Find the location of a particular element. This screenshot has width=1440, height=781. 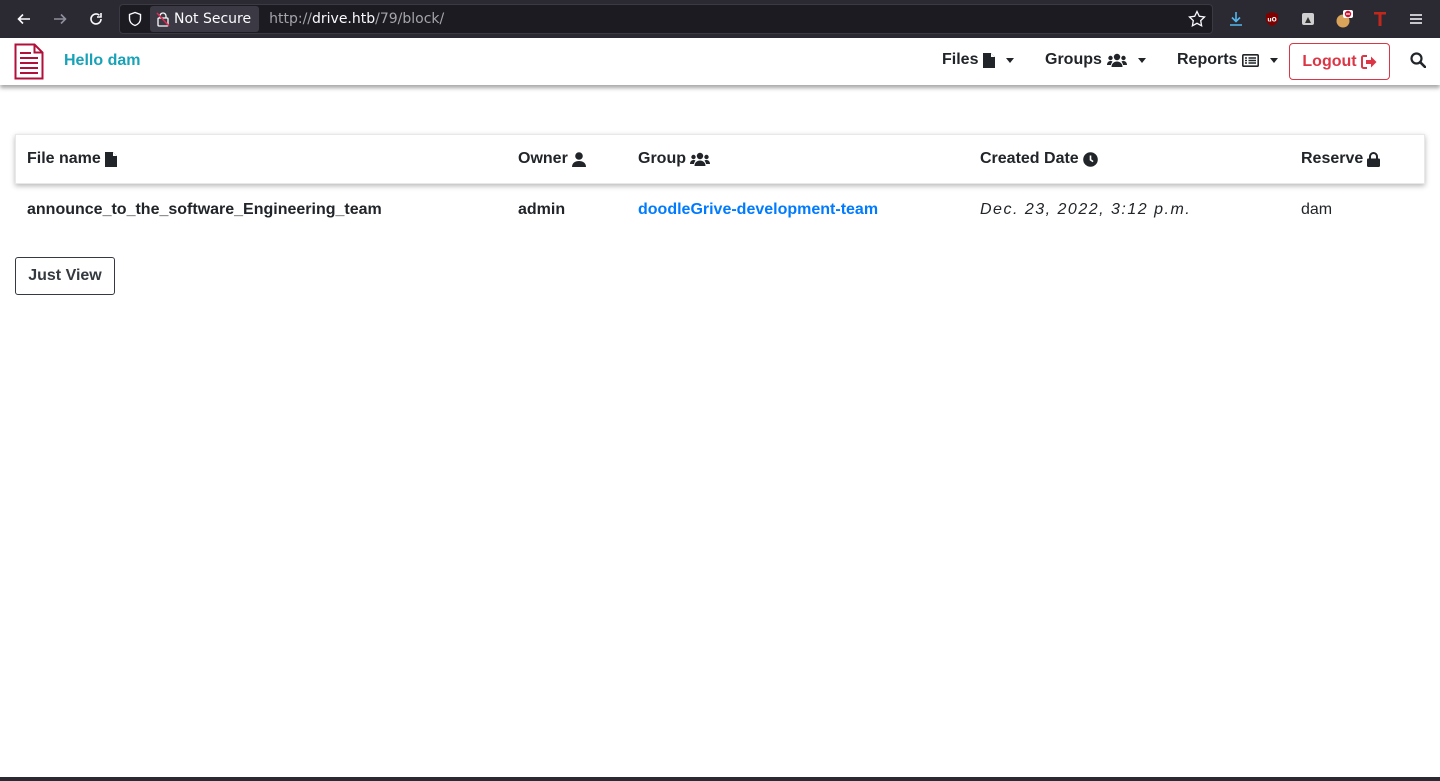

star-icon is located at coordinates (1197, 18).